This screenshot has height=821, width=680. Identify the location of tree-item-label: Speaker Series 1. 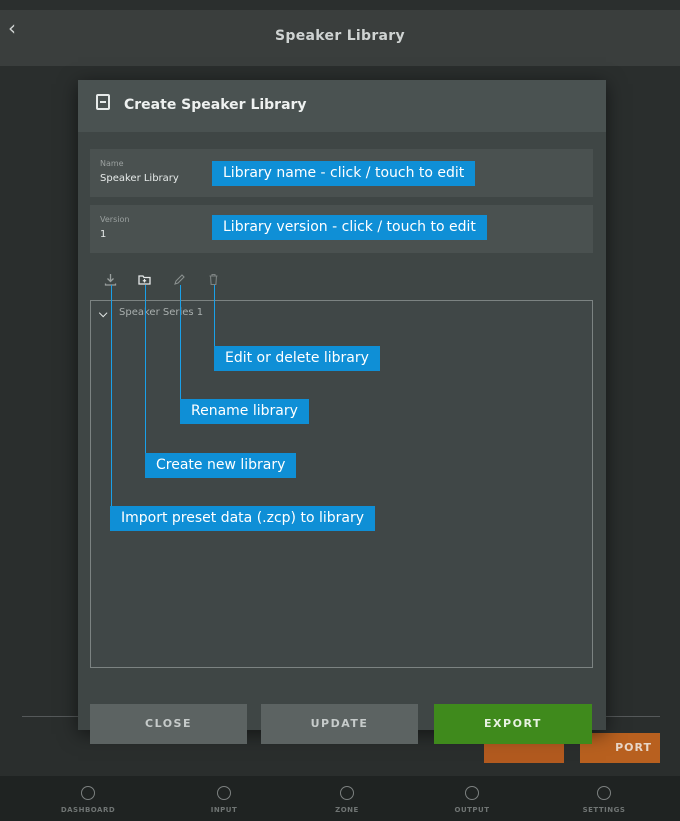
(161, 312).